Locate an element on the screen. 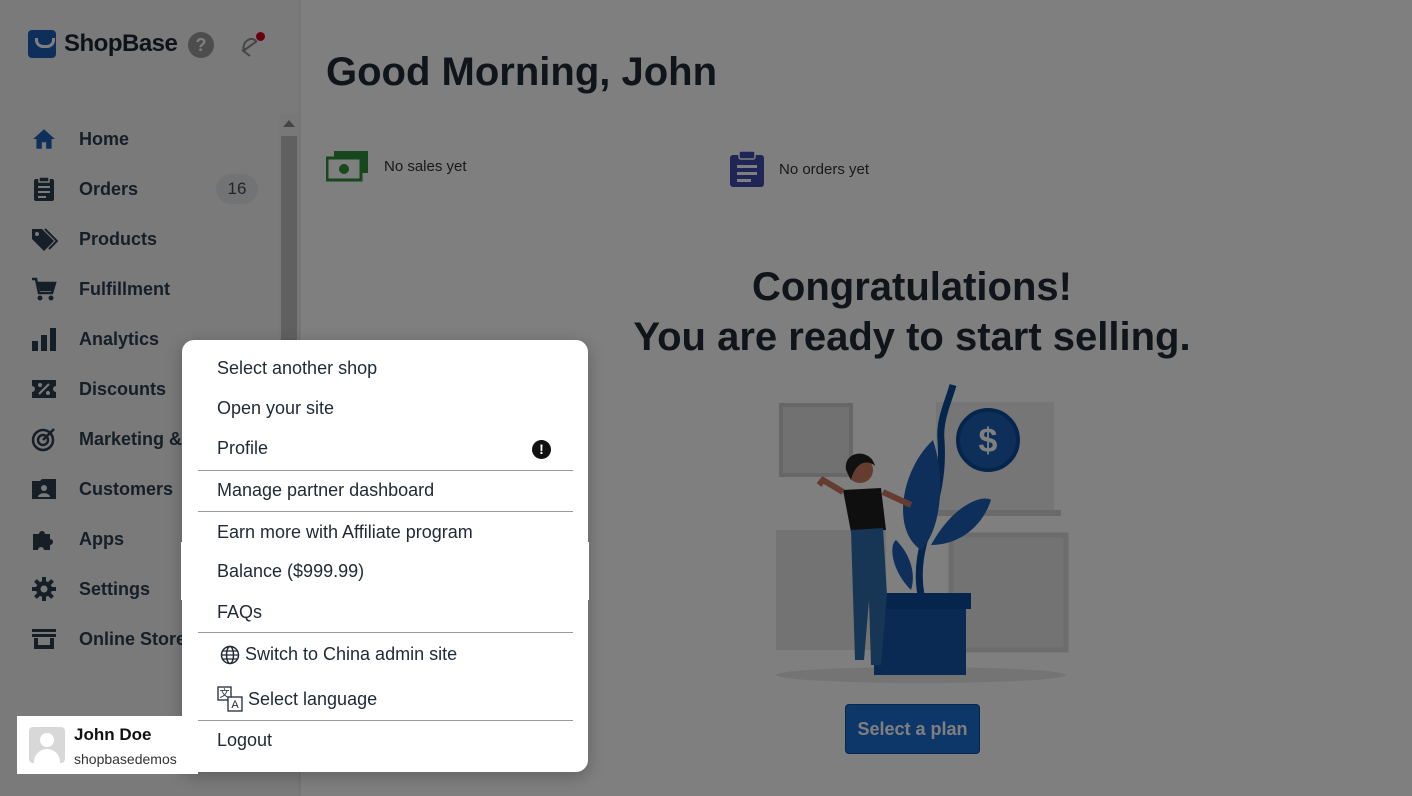 Image resolution: width=1412 pixels, height=796 pixels. menu-item-partner-dashboard: Manage partner dashboard is located at coordinates (325, 490).